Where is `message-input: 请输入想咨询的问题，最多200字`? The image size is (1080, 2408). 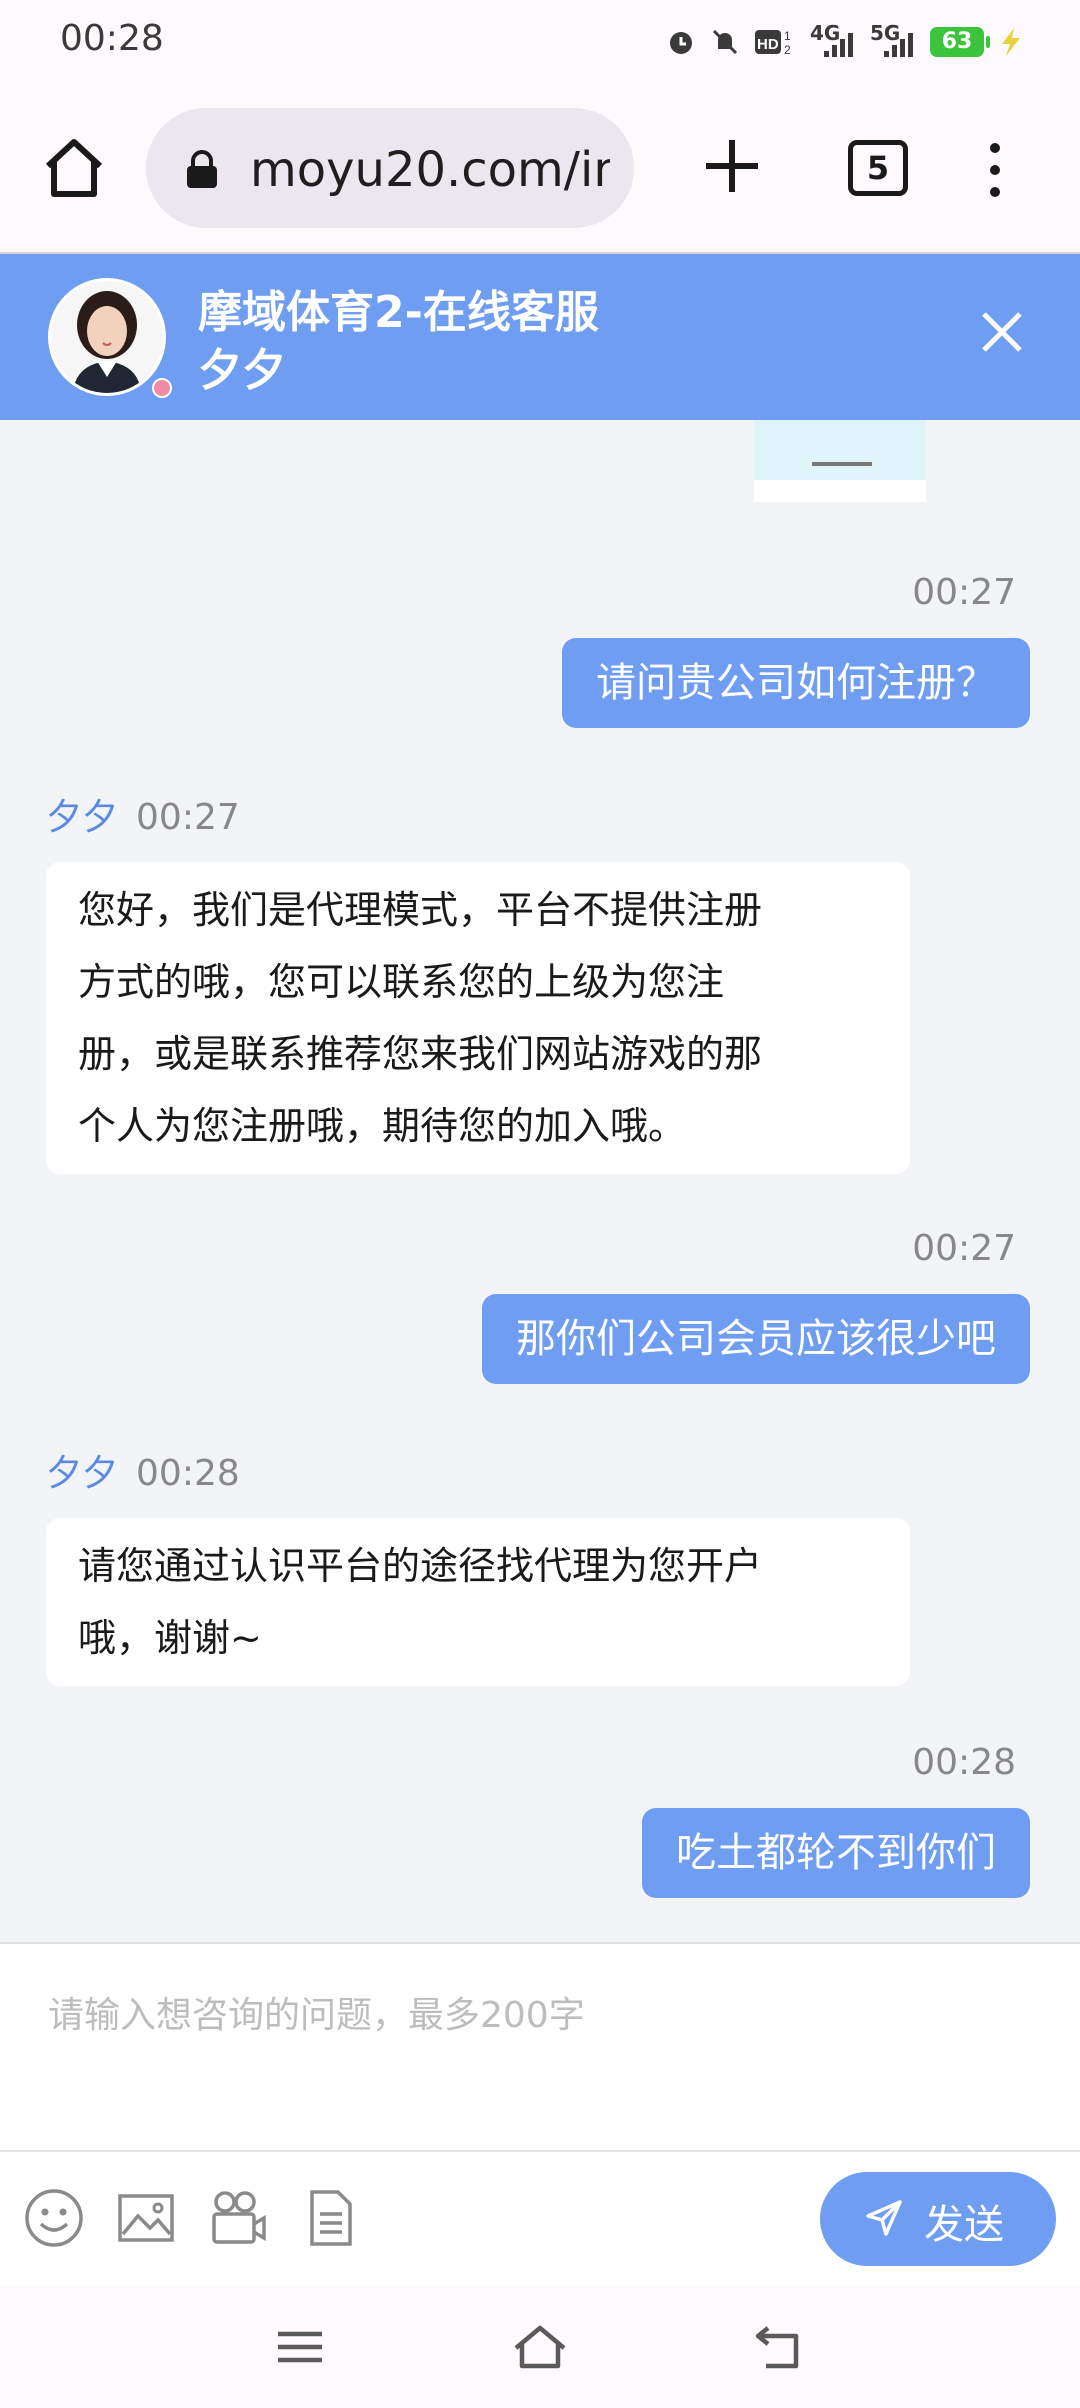 message-input: 请输入想咨询的问题，最多200字 is located at coordinates (540, 2046).